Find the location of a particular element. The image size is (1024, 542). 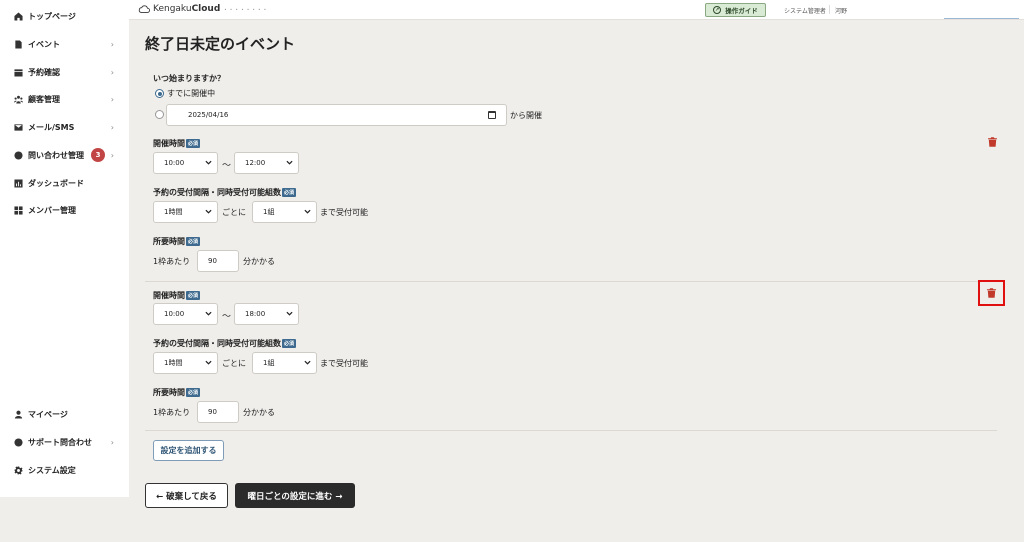

highlight-box is located at coordinates (991, 293).